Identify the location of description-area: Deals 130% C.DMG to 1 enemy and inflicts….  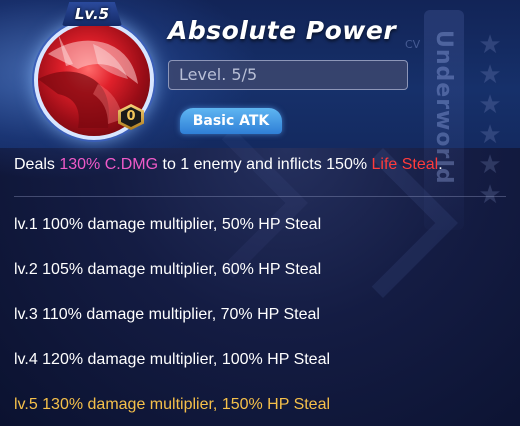
(260, 170).